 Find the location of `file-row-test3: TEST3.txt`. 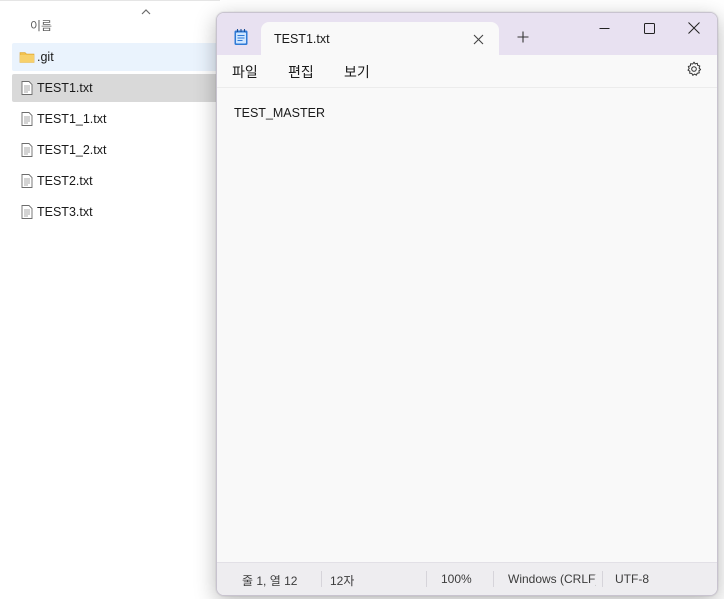

file-row-test3: TEST3.txt is located at coordinates (120, 212).